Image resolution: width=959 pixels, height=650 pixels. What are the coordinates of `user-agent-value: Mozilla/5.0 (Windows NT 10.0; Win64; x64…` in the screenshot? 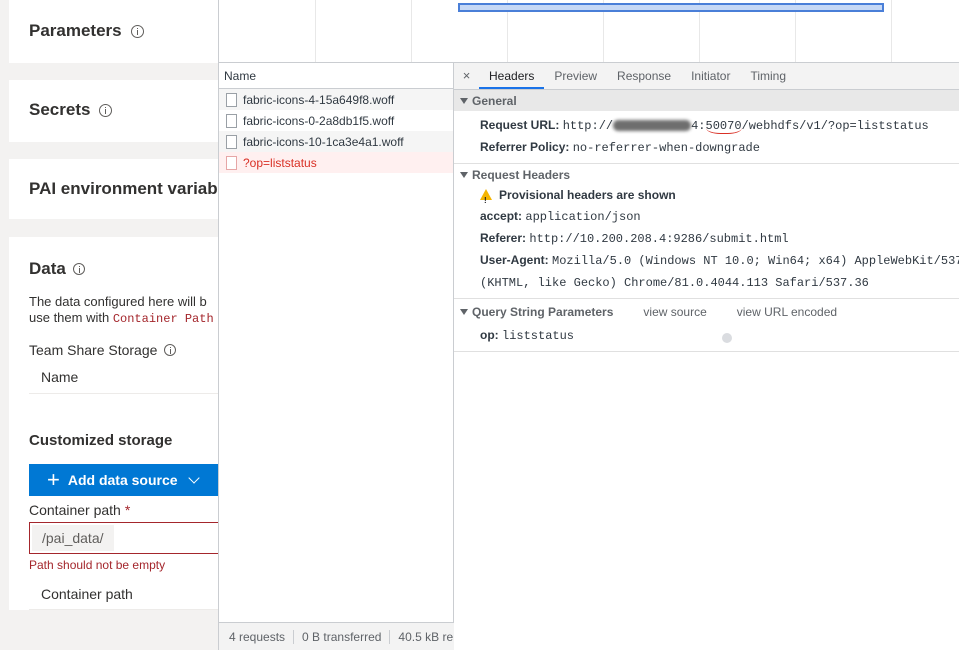 It's located at (755, 261).